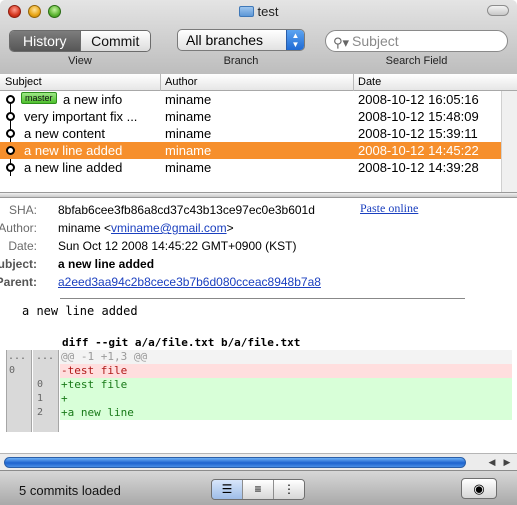  I want to click on commit-date: 2008-10-12 15:39:11, so click(418, 133).